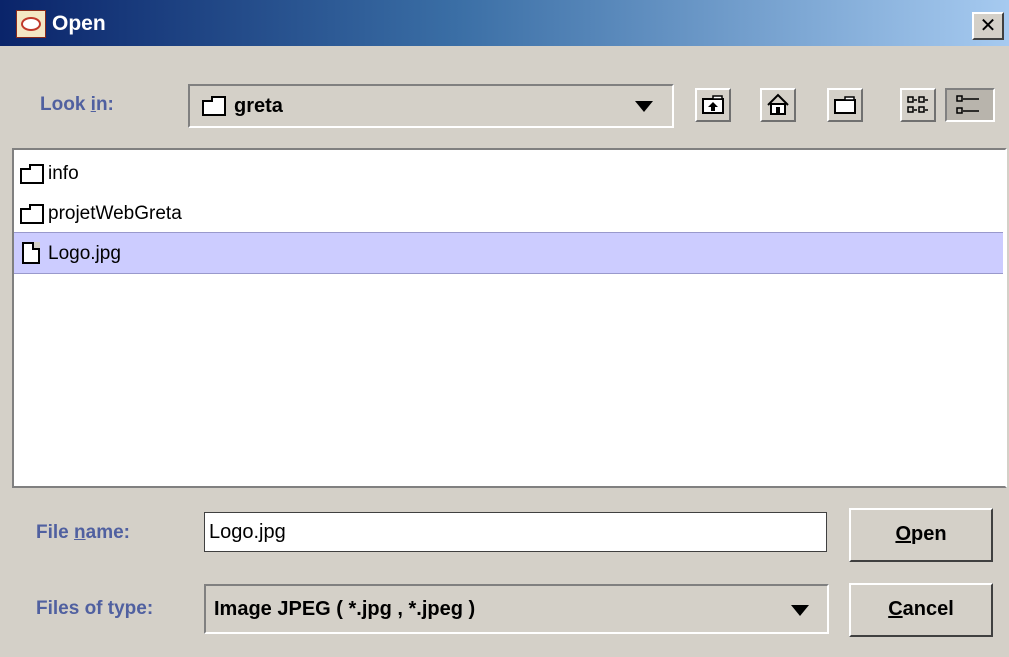 This screenshot has width=1009, height=657. I want to click on close-button: ✕, so click(988, 26).